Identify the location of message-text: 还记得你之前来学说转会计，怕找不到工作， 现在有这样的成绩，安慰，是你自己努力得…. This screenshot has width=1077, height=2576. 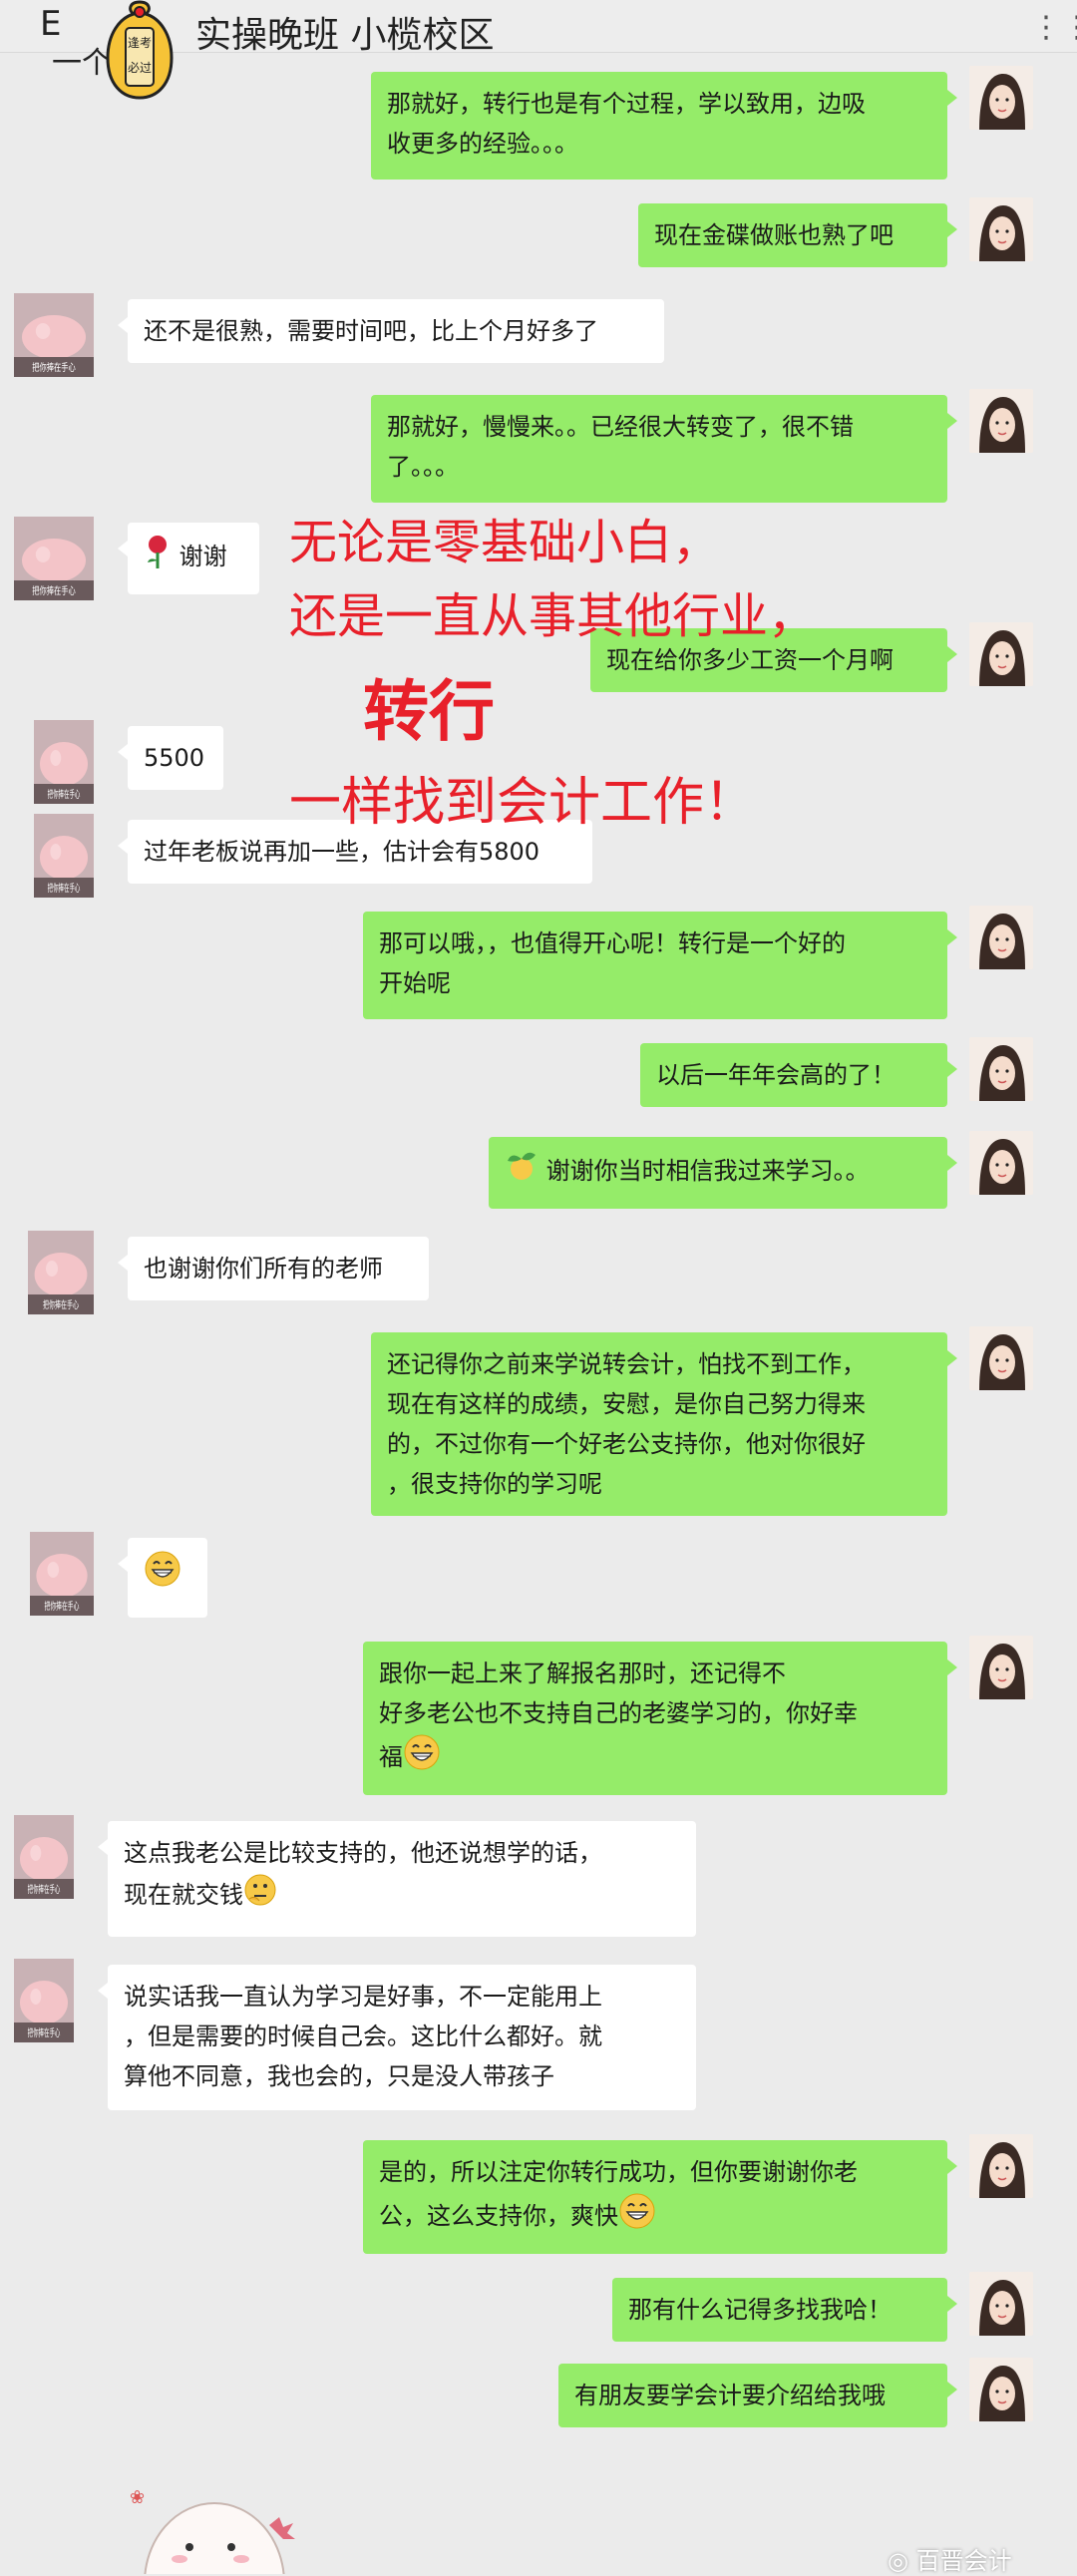
(626, 1424).